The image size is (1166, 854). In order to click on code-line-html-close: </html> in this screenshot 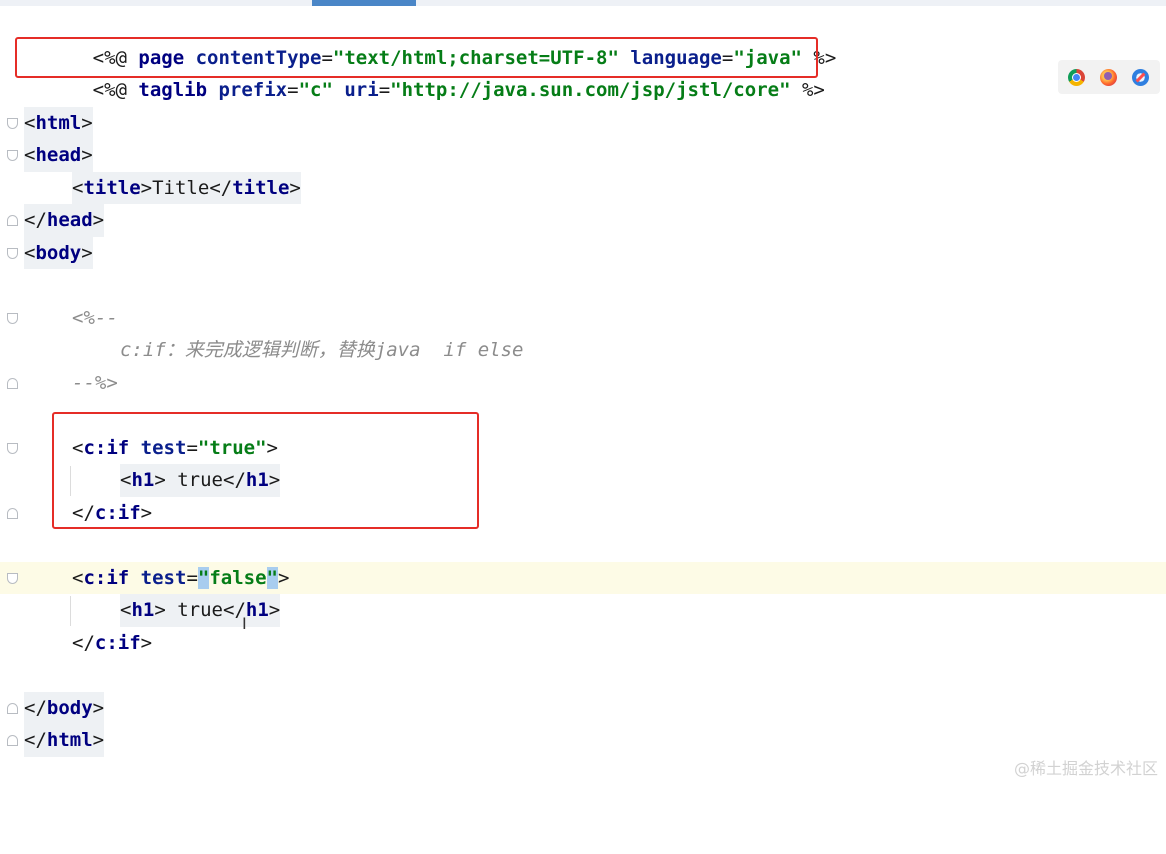, I will do `click(583, 740)`.